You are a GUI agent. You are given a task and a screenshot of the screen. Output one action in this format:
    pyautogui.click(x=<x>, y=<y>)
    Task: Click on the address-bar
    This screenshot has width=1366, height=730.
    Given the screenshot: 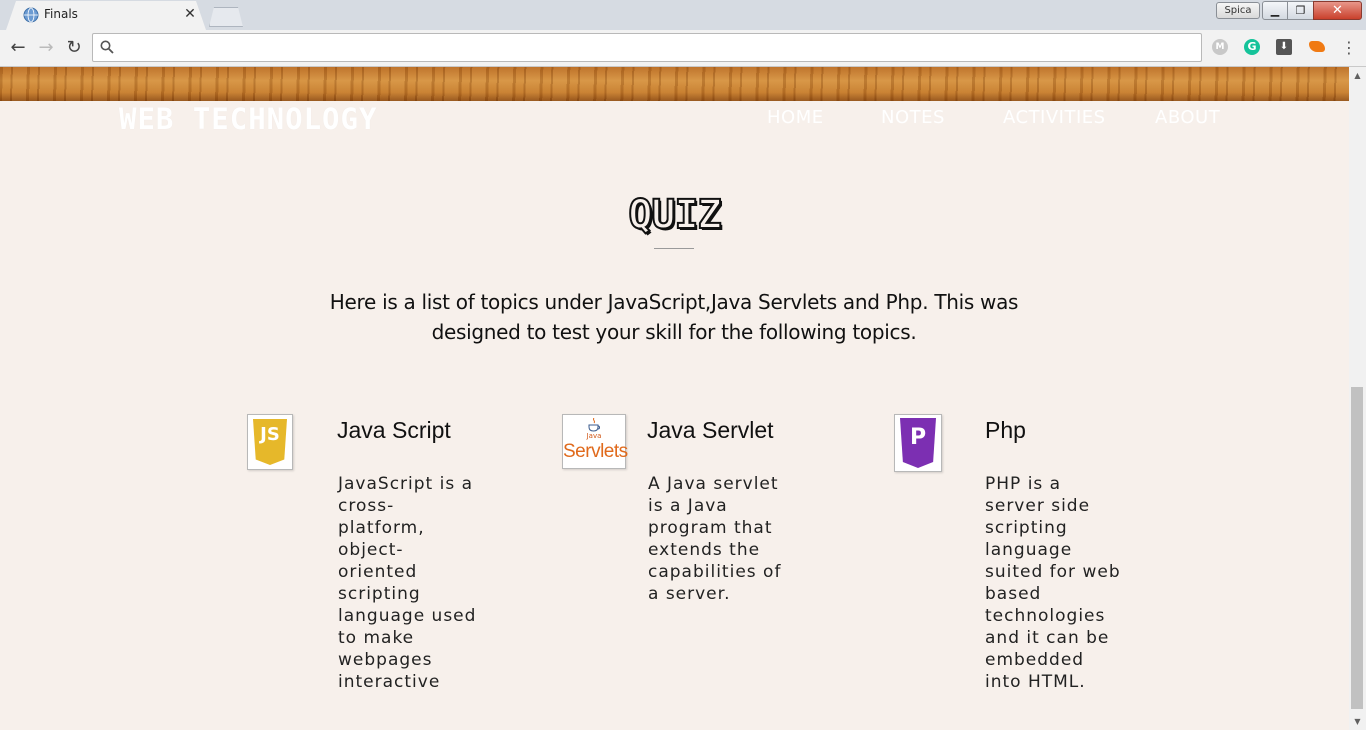 What is the action you would take?
    pyautogui.click(x=647, y=47)
    